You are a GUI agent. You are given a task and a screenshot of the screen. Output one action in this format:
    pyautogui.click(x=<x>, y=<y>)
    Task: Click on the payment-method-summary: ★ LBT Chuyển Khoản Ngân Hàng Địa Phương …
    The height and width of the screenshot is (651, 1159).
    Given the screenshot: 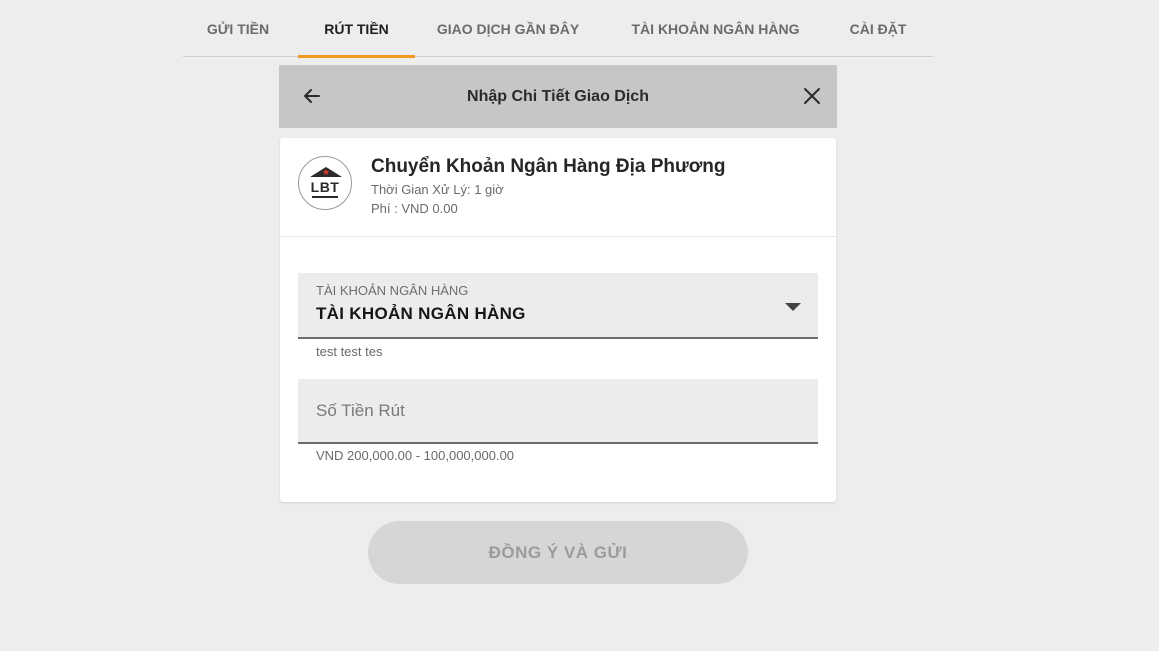 What is the action you would take?
    pyautogui.click(x=558, y=187)
    